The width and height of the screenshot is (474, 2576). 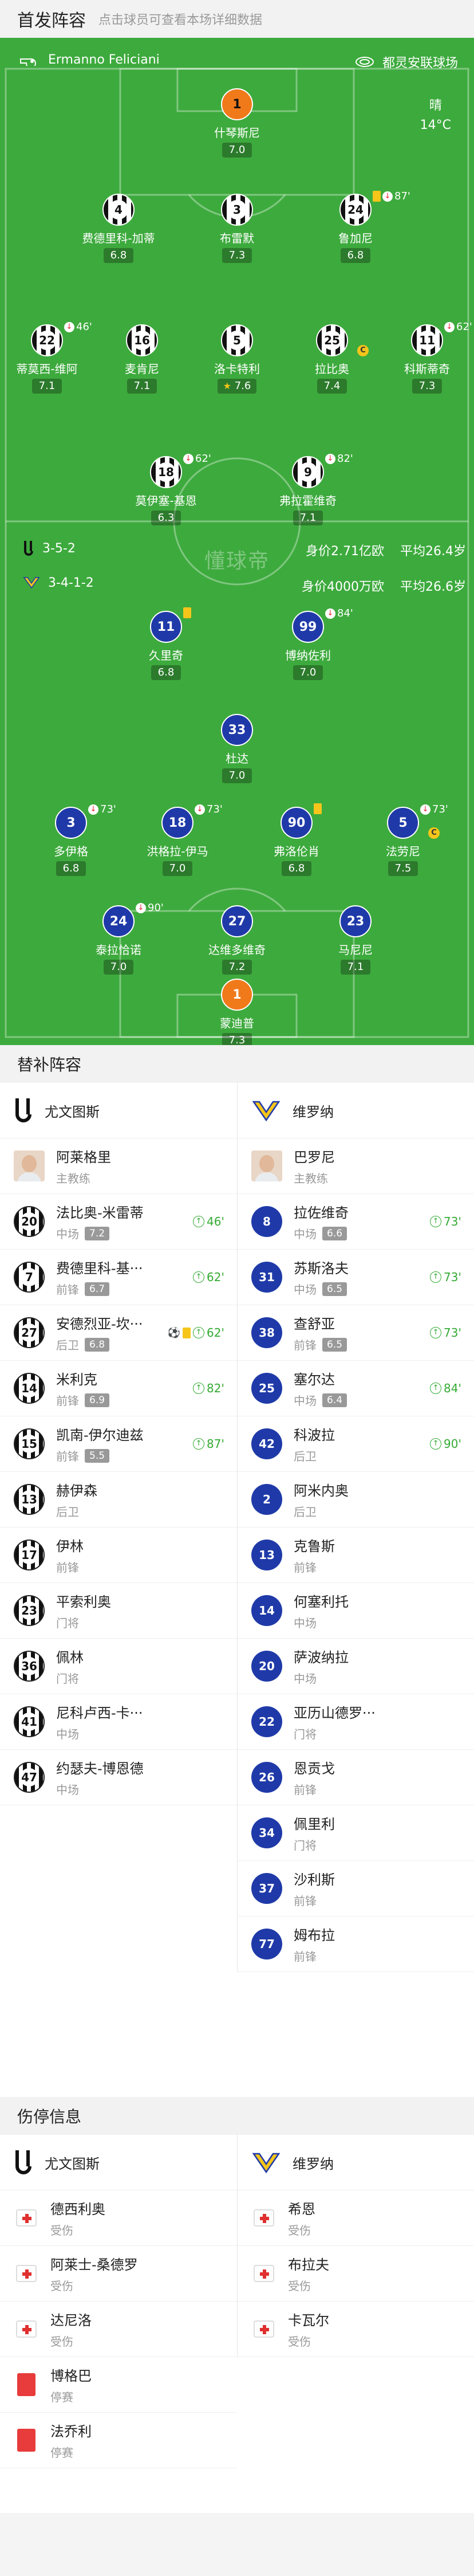 What do you see at coordinates (356, 1722) in the screenshot?
I see `sub-player-row: 22 亚历山德罗··· 门将` at bounding box center [356, 1722].